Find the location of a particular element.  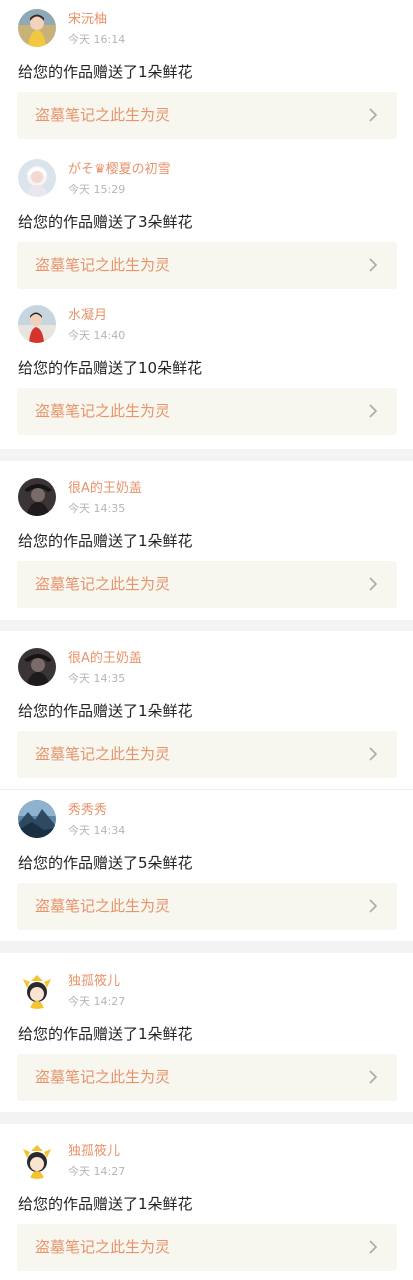

timestamp: 今天 14:40 is located at coordinates (97, 335).